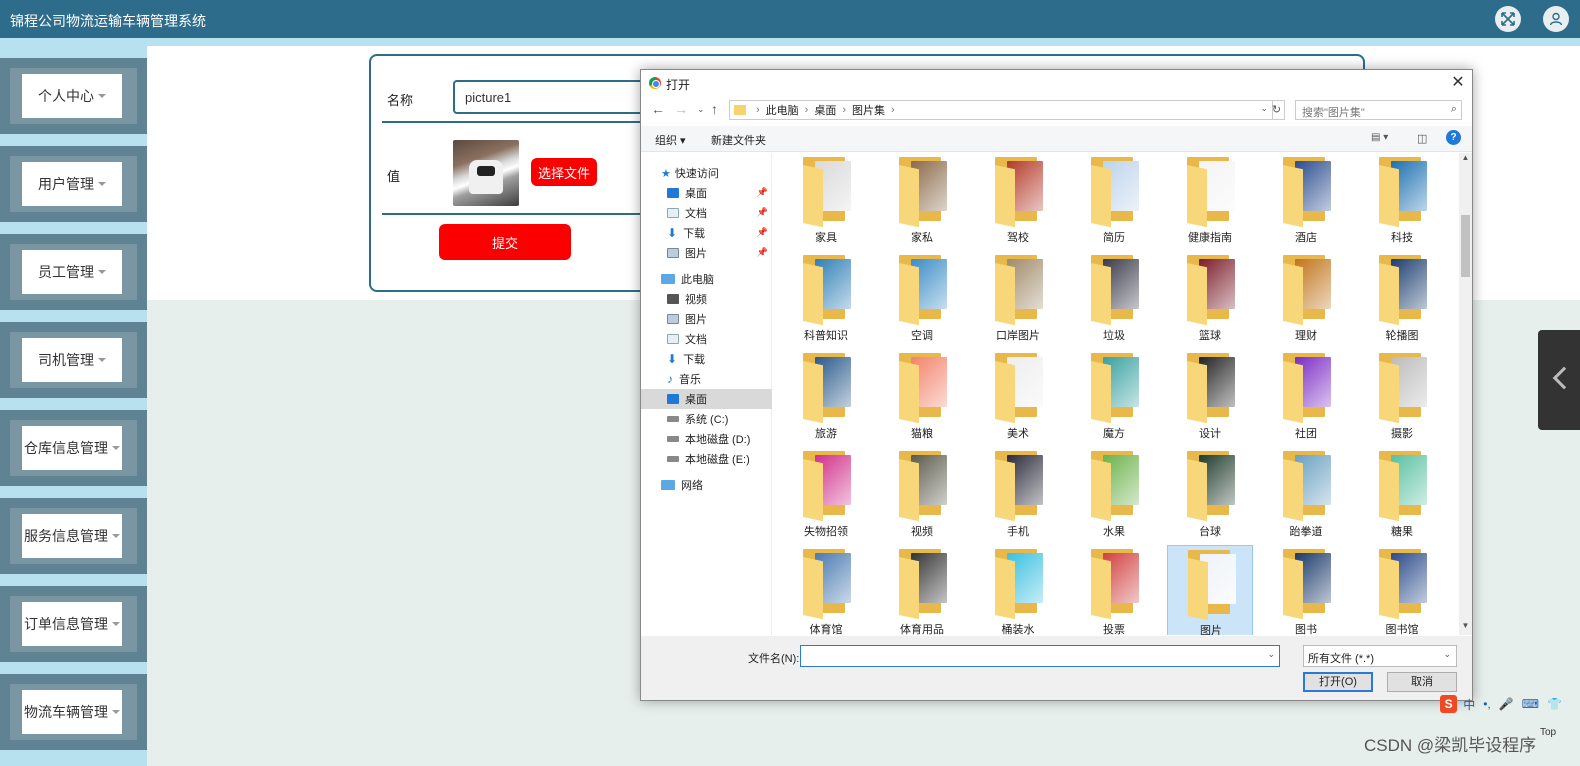 The width and height of the screenshot is (1580, 766). I want to click on folder-item: 科普知识, so click(826, 299).